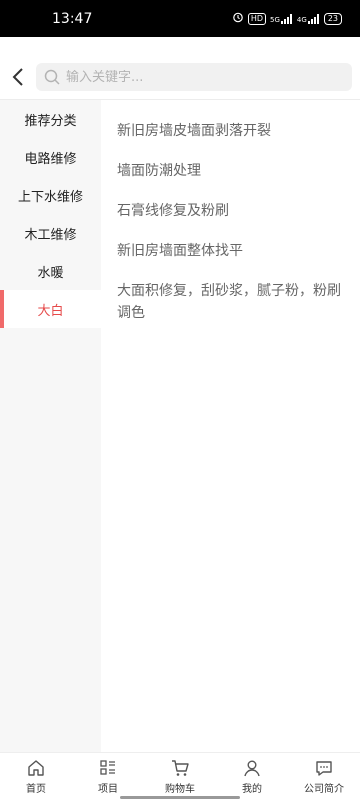  What do you see at coordinates (324, 768) in the screenshot?
I see `chat-icon` at bounding box center [324, 768].